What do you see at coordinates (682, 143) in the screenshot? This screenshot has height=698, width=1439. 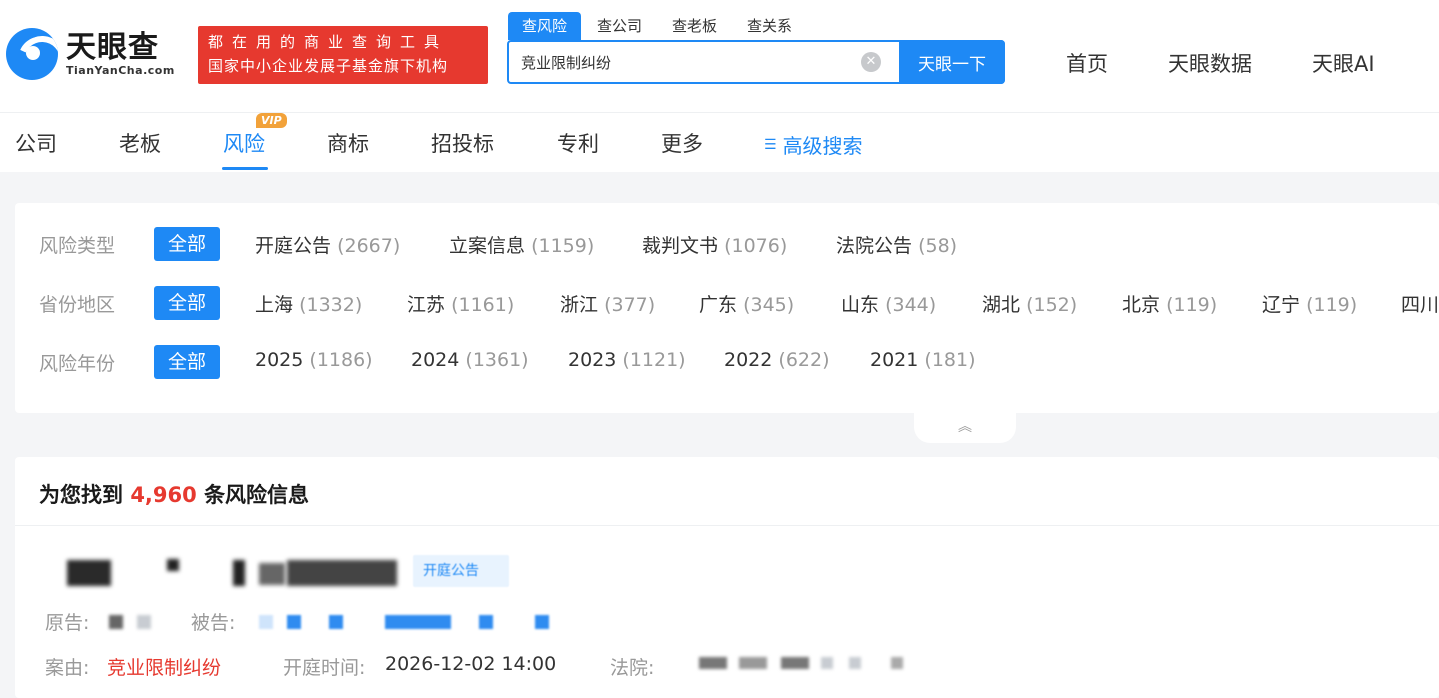 I see `tab-more: 更多` at bounding box center [682, 143].